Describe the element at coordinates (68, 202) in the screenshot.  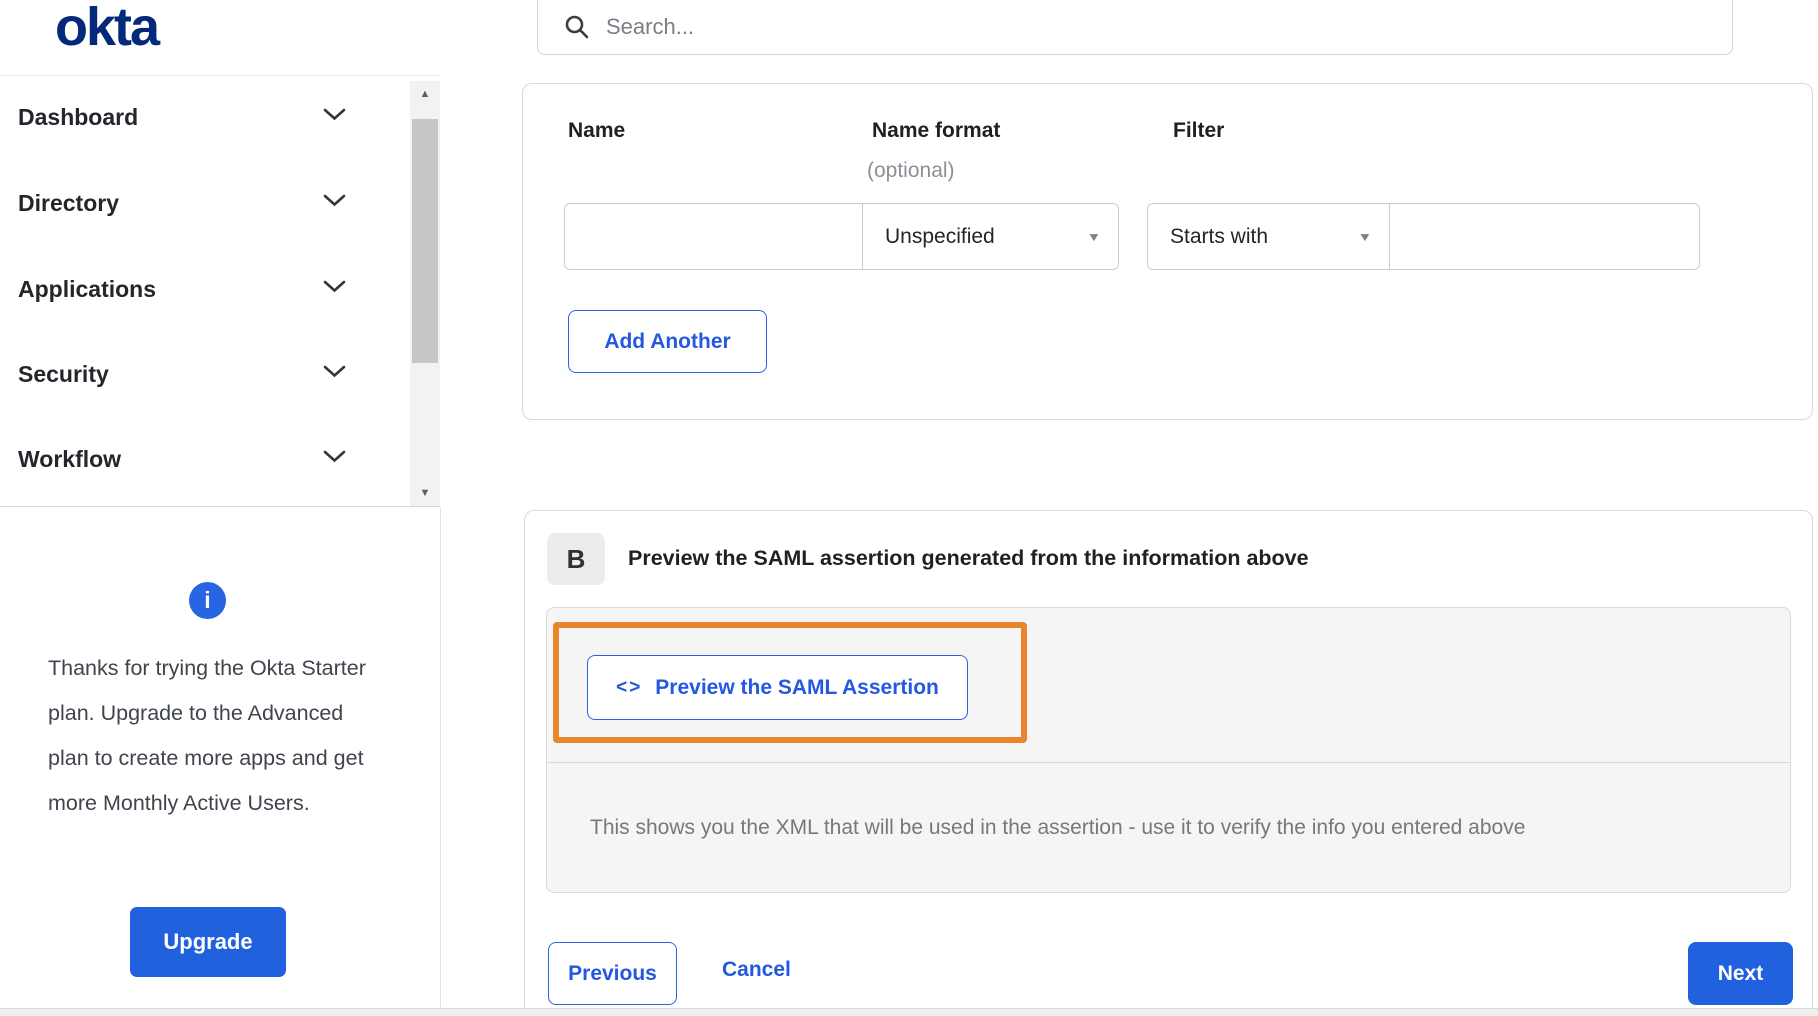
I see `sidebar-item-label: Directory` at that location.